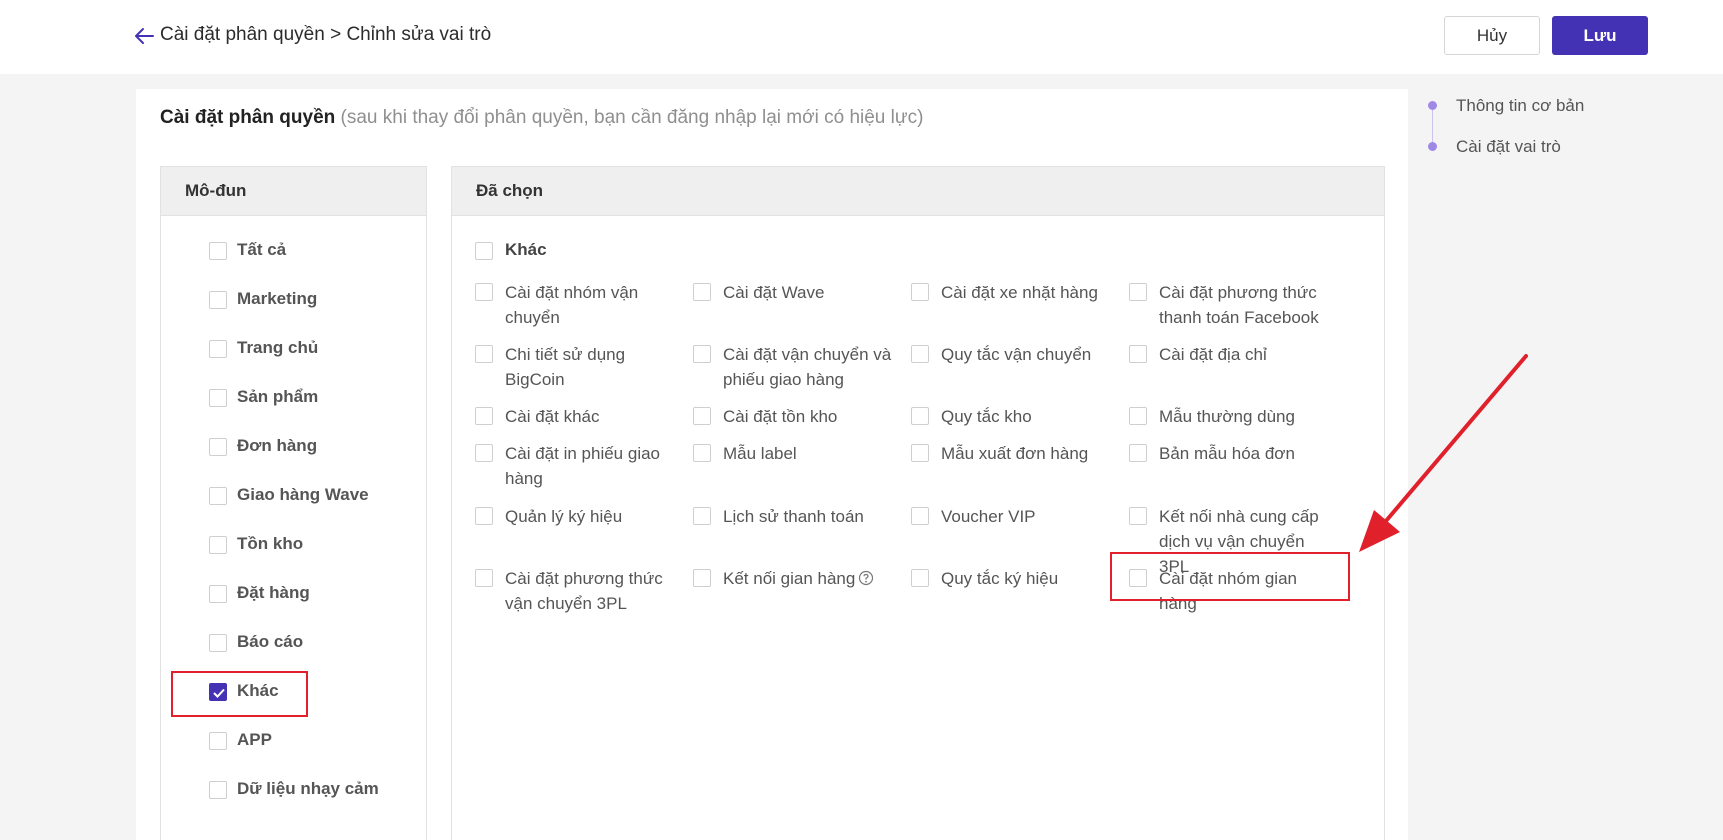 The width and height of the screenshot is (1723, 840). What do you see at coordinates (1520, 106) in the screenshot?
I see `step-basic-info: Thông tin cơ bản` at bounding box center [1520, 106].